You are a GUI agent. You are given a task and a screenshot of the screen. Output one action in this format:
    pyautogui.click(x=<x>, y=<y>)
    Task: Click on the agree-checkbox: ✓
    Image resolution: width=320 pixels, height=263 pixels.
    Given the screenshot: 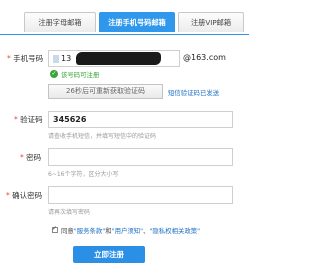 What is the action you would take?
    pyautogui.click(x=55, y=229)
    